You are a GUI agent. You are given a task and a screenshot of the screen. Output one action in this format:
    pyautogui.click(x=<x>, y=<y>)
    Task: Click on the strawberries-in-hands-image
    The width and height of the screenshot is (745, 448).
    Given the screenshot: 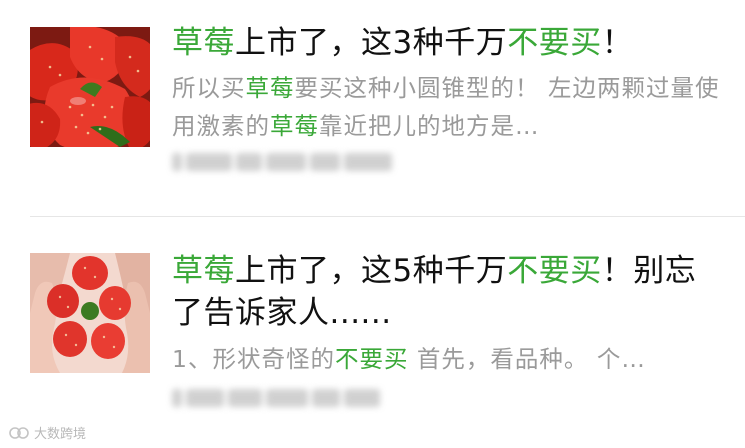 What is the action you would take?
    pyautogui.click(x=90, y=313)
    